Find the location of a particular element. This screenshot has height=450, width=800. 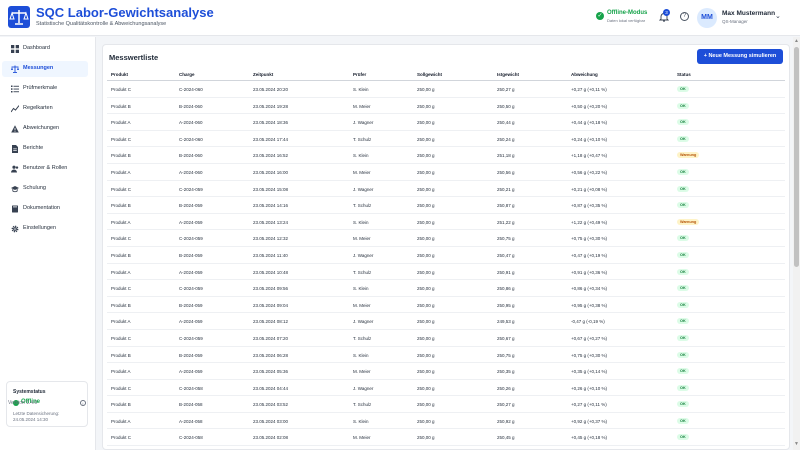

sidebar-item-pruefmerkmale: Prüfmerkmale is located at coordinates (45, 89).